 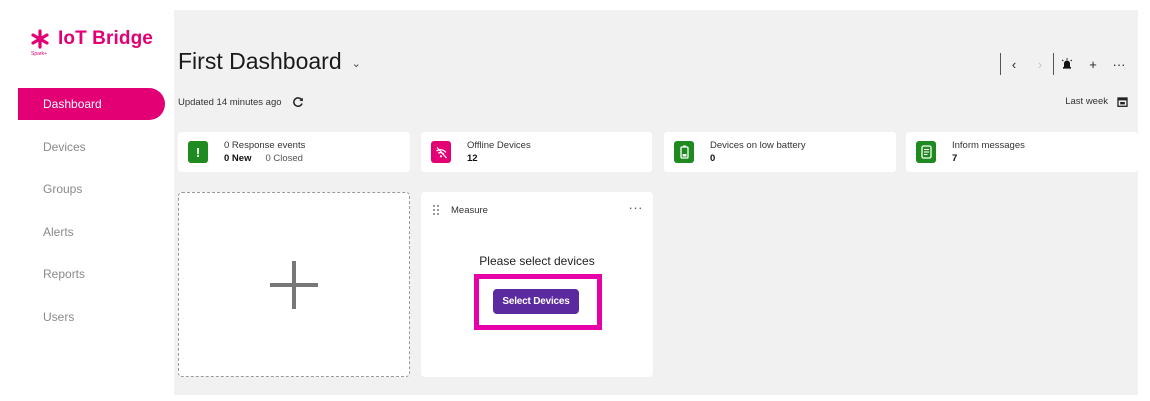 I want to click on kpi-body: Inform messages 7, so click(x=988, y=152).